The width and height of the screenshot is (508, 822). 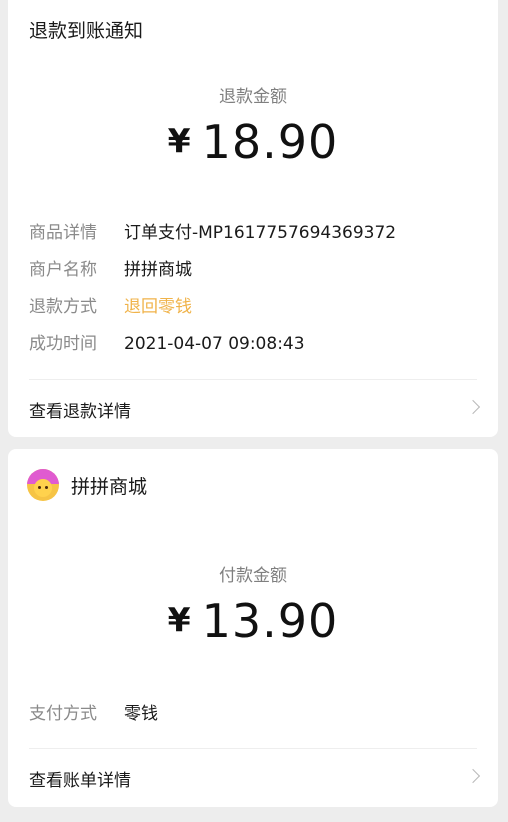 I want to click on detail-row-success-time: 成功时间 2021-04-07 09:08:43, so click(x=167, y=341).